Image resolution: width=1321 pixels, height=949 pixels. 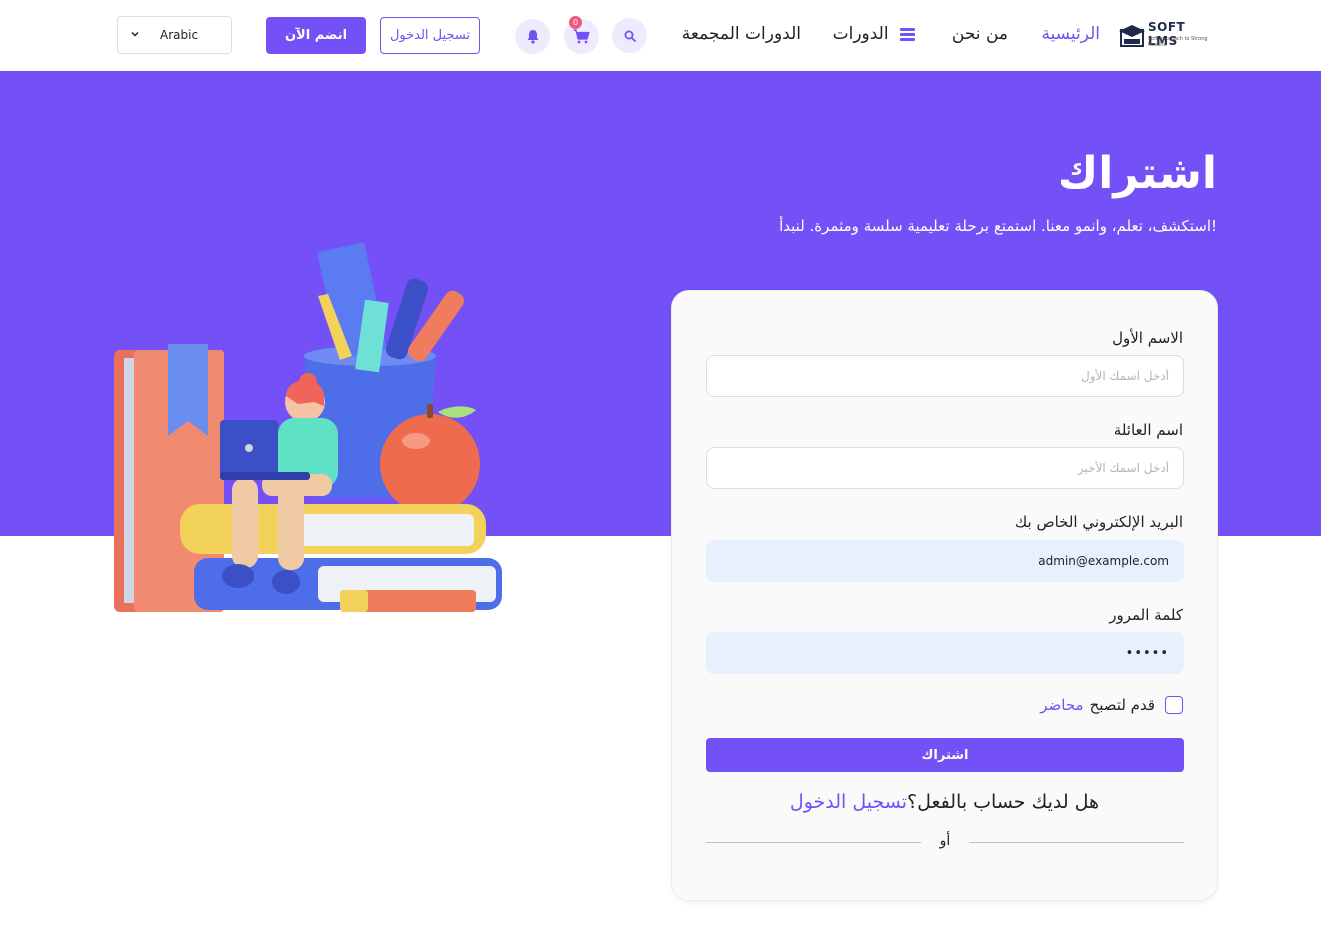 I want to click on email-label: البريد الإلكتروني الخاص بك, so click(x=1098, y=522).